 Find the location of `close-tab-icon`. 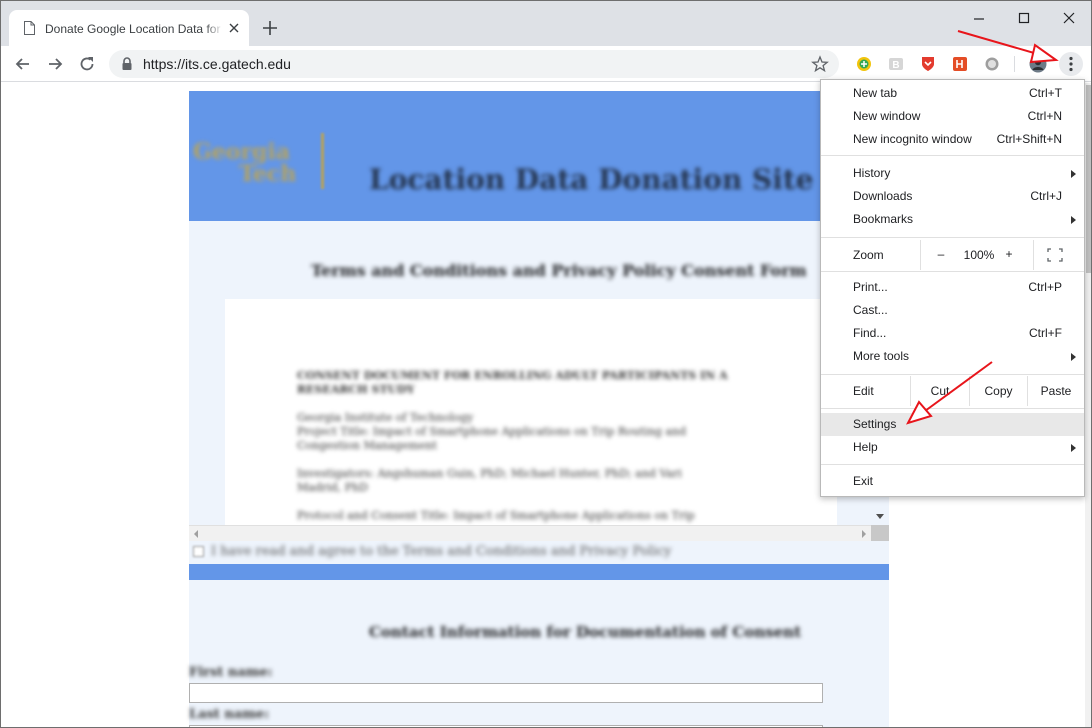

close-tab-icon is located at coordinates (234, 28).